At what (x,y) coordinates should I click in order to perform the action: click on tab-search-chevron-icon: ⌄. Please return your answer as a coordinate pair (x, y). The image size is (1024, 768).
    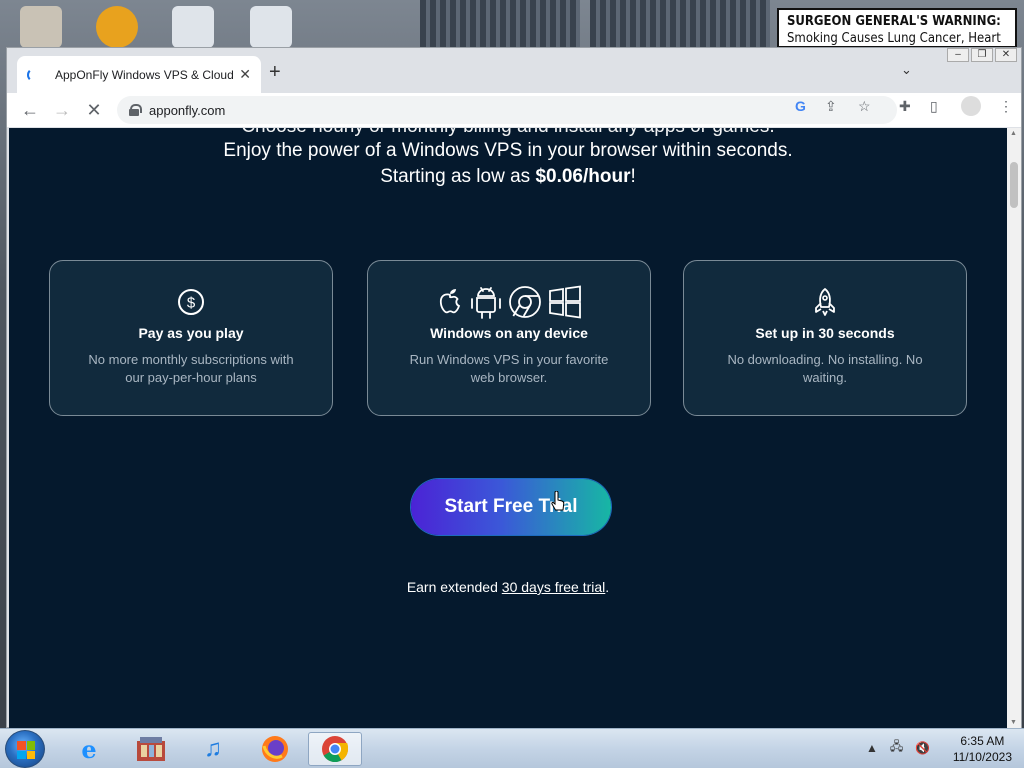
    Looking at the image, I should click on (906, 70).